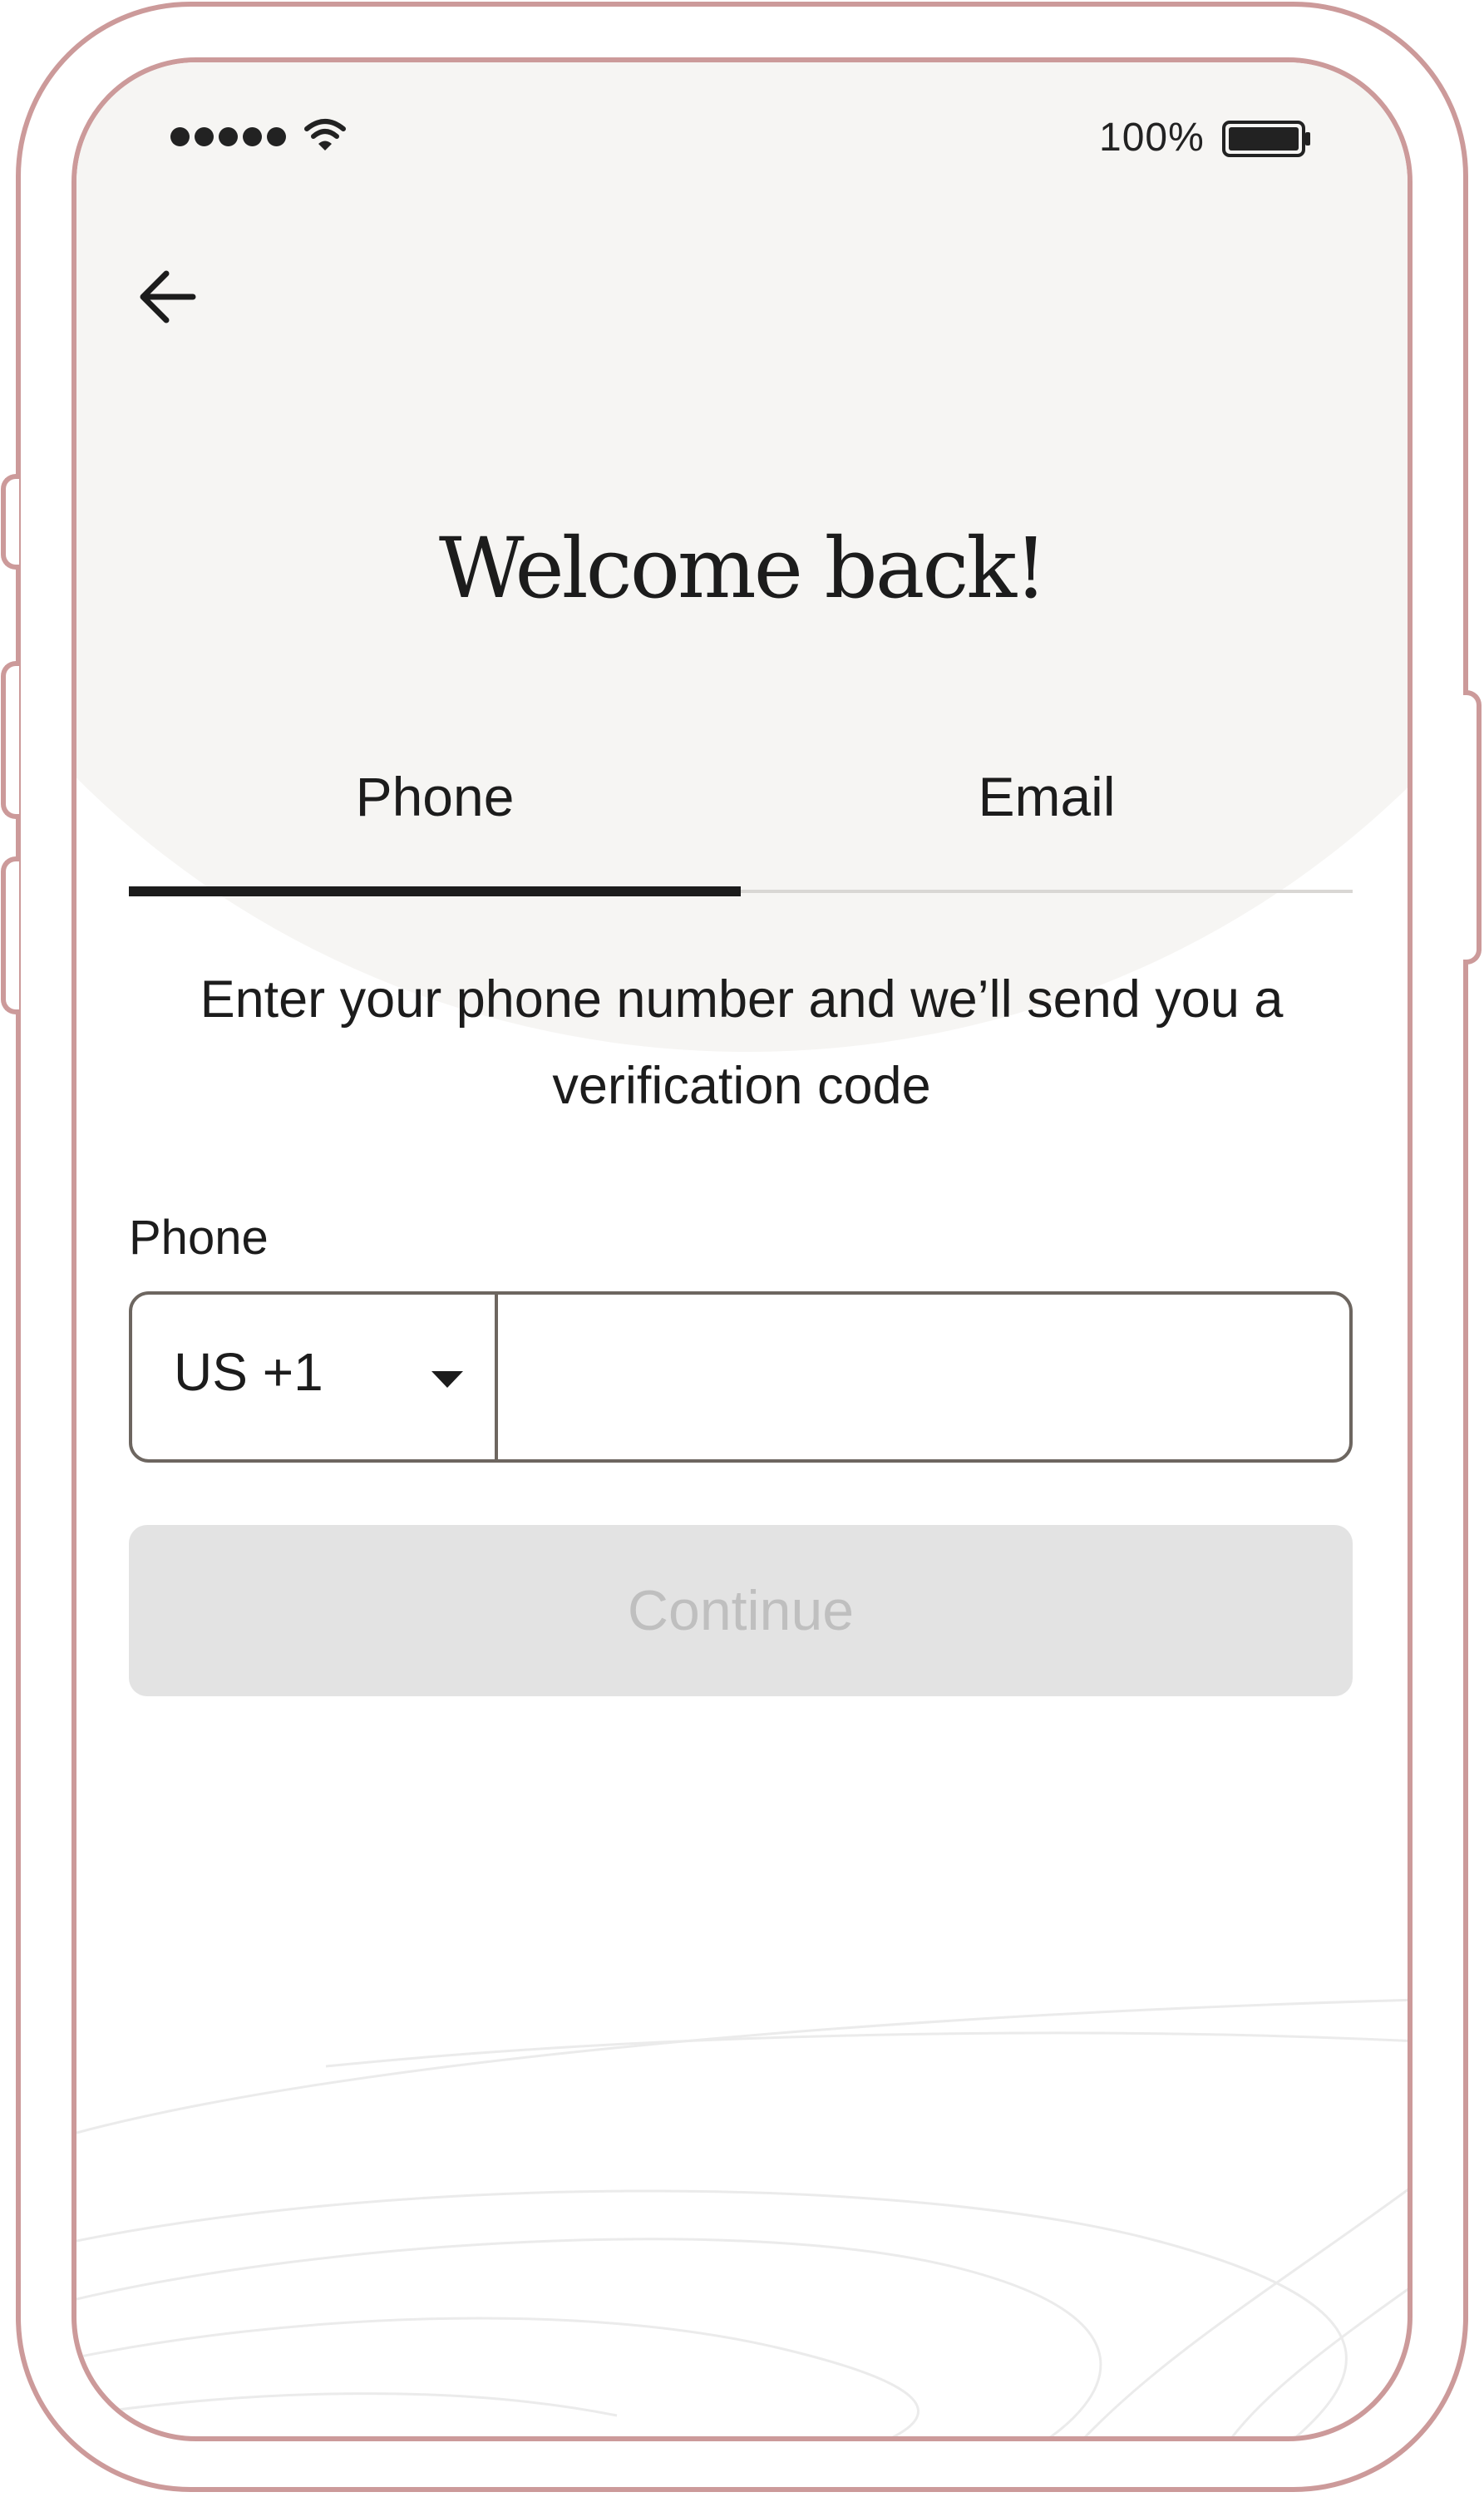 Image resolution: width=1484 pixels, height=2497 pixels. I want to click on status-bar: 100%, so click(742, 129).